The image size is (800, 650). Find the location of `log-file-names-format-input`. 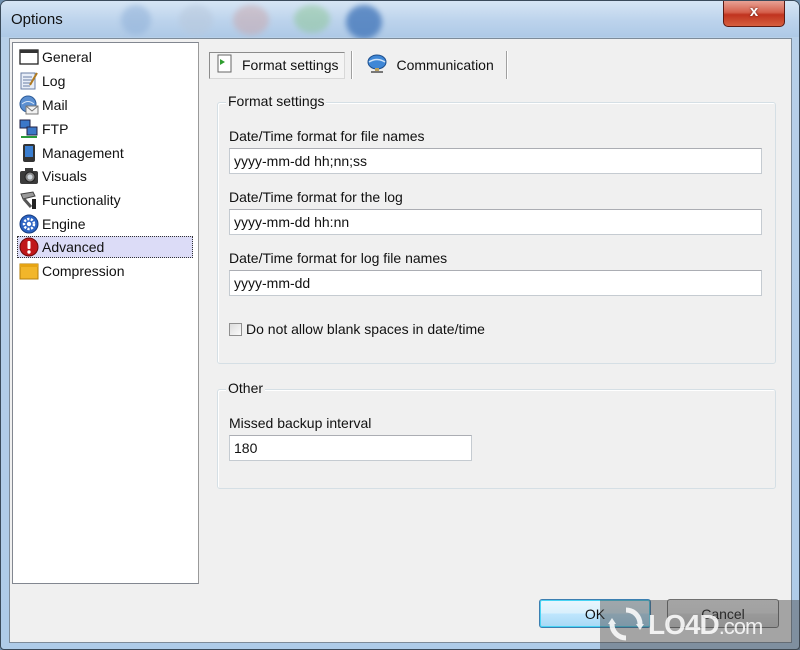

log-file-names-format-input is located at coordinates (495, 283).